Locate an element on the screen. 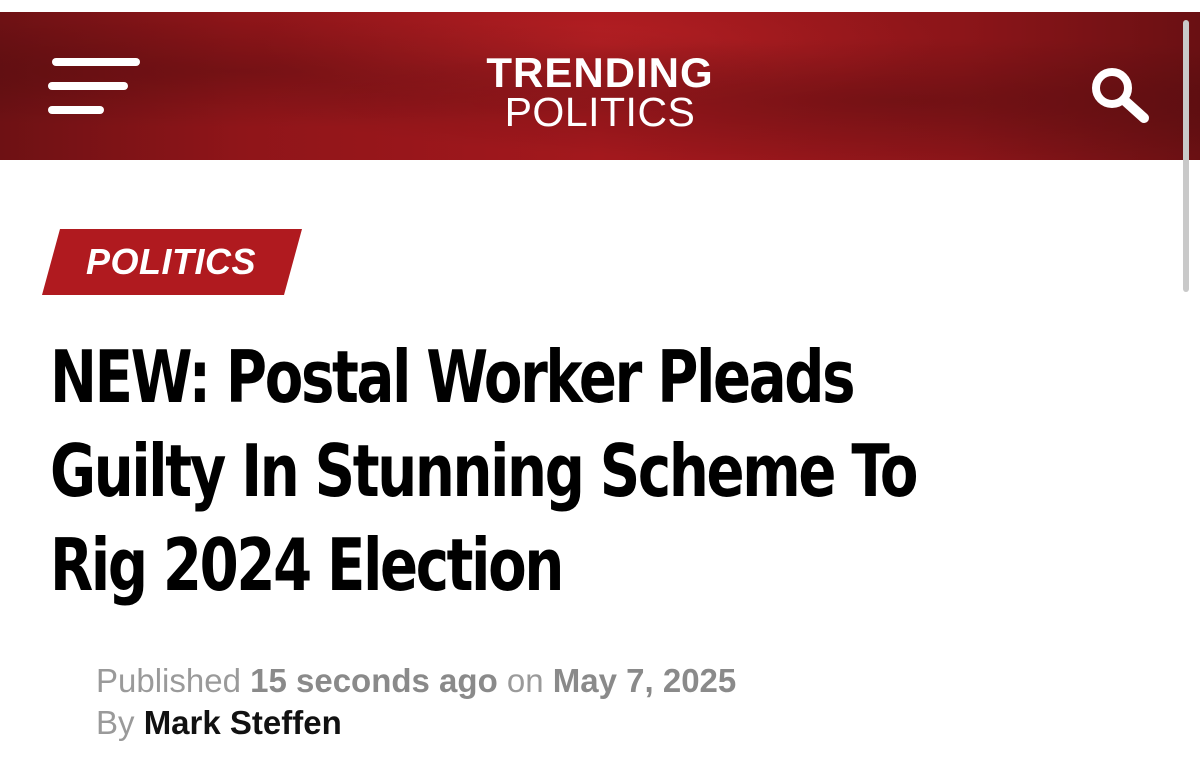 Image resolution: width=1200 pixels, height=767 pixels. logo-line-trending: TRENDING is located at coordinates (600, 72).